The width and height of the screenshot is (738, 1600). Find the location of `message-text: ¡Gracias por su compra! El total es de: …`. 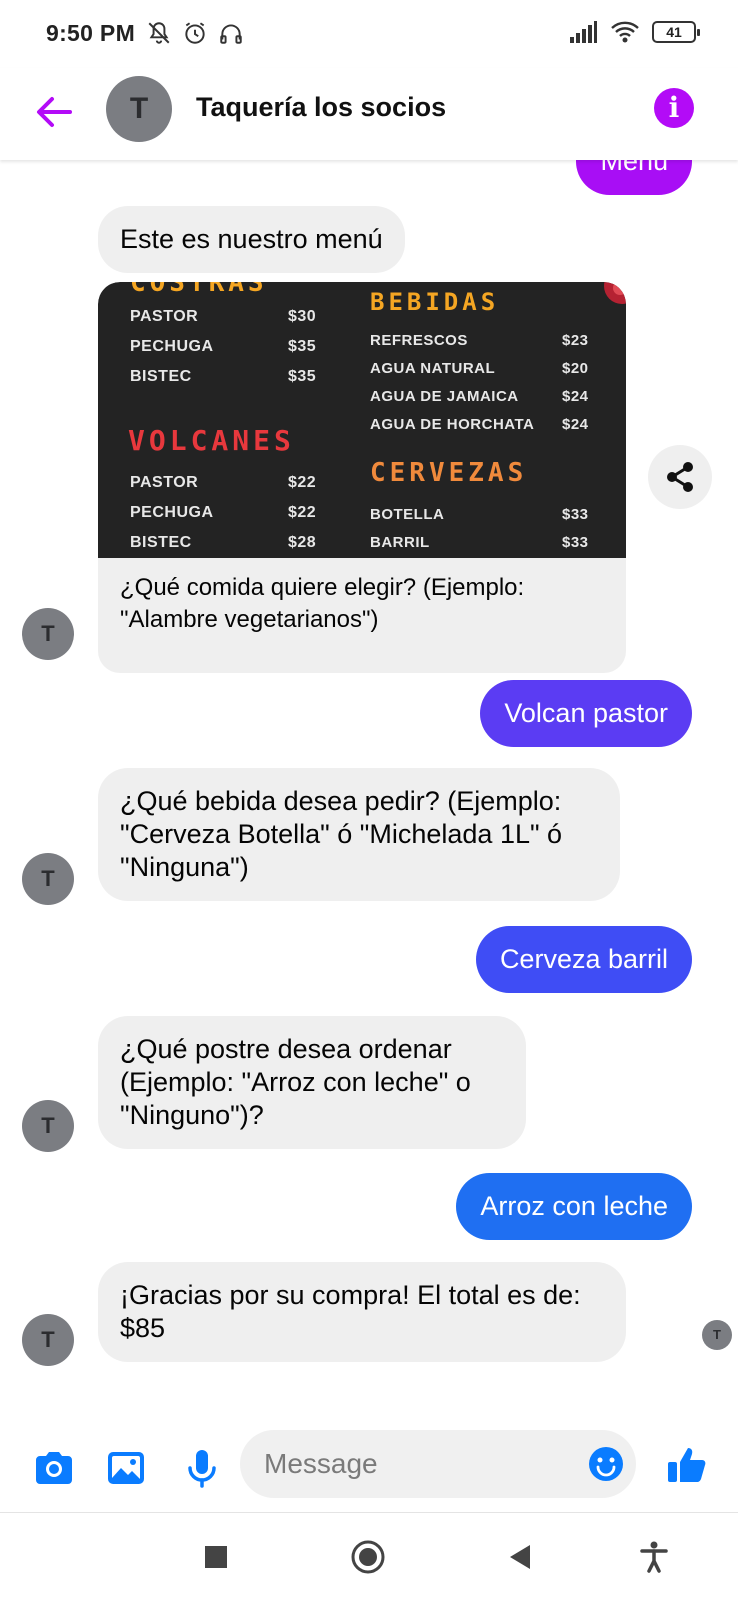

message-text: ¡Gracias por su compra! El total es de: … is located at coordinates (350, 1311).